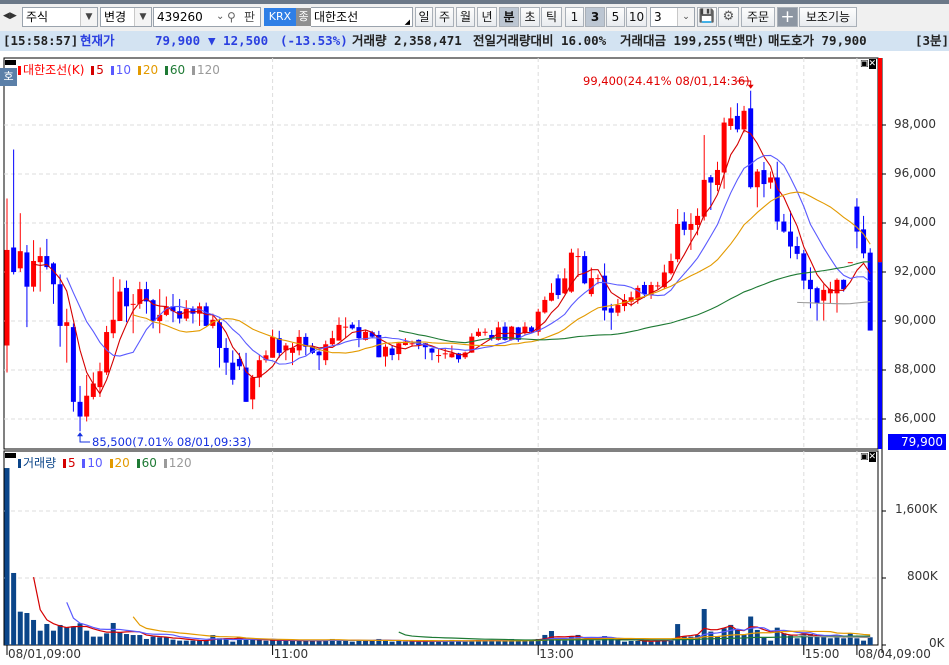 This screenshot has height=665, width=949. I want to click on legend-ma60: 60, so click(177, 70).